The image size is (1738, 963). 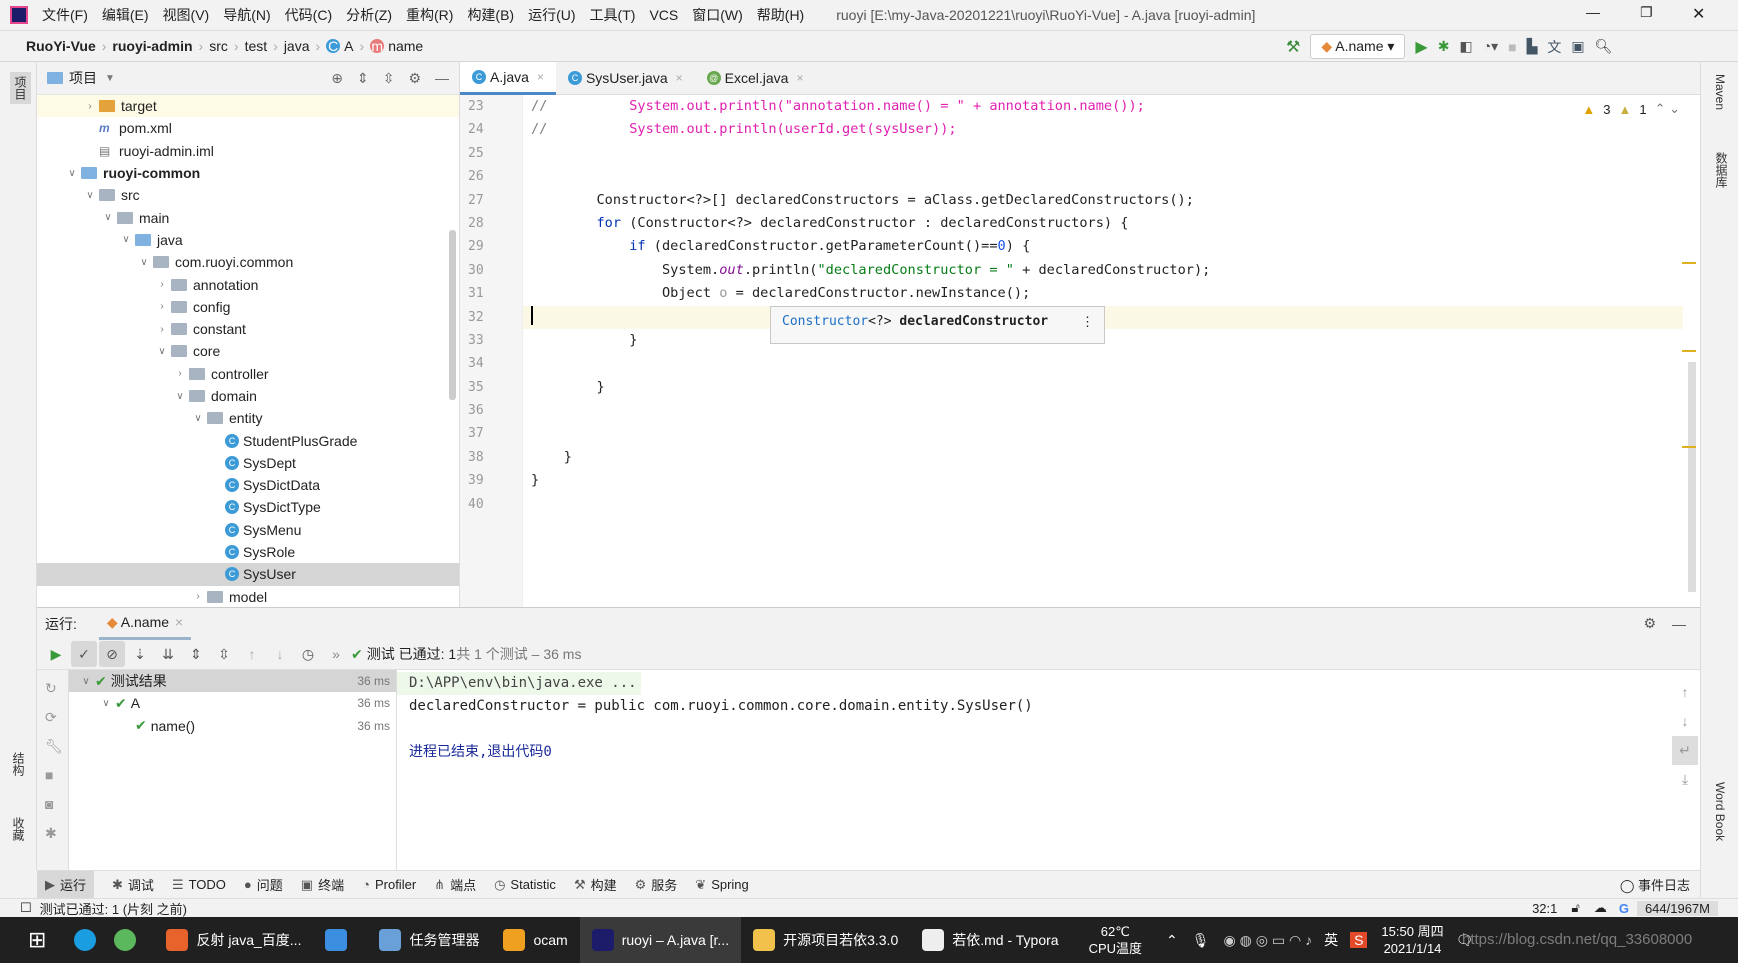 What do you see at coordinates (133, 884) in the screenshot?
I see `tool-window-button: ✱ 调试` at bounding box center [133, 884].